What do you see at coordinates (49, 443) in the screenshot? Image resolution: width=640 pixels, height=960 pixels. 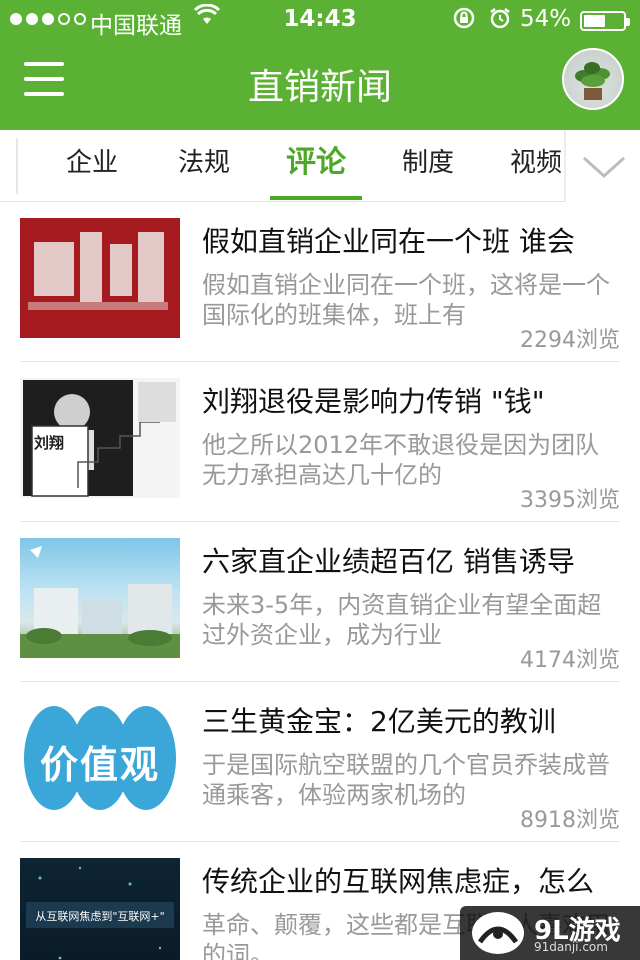 I see `thumbnail-caption: 刘翔` at bounding box center [49, 443].